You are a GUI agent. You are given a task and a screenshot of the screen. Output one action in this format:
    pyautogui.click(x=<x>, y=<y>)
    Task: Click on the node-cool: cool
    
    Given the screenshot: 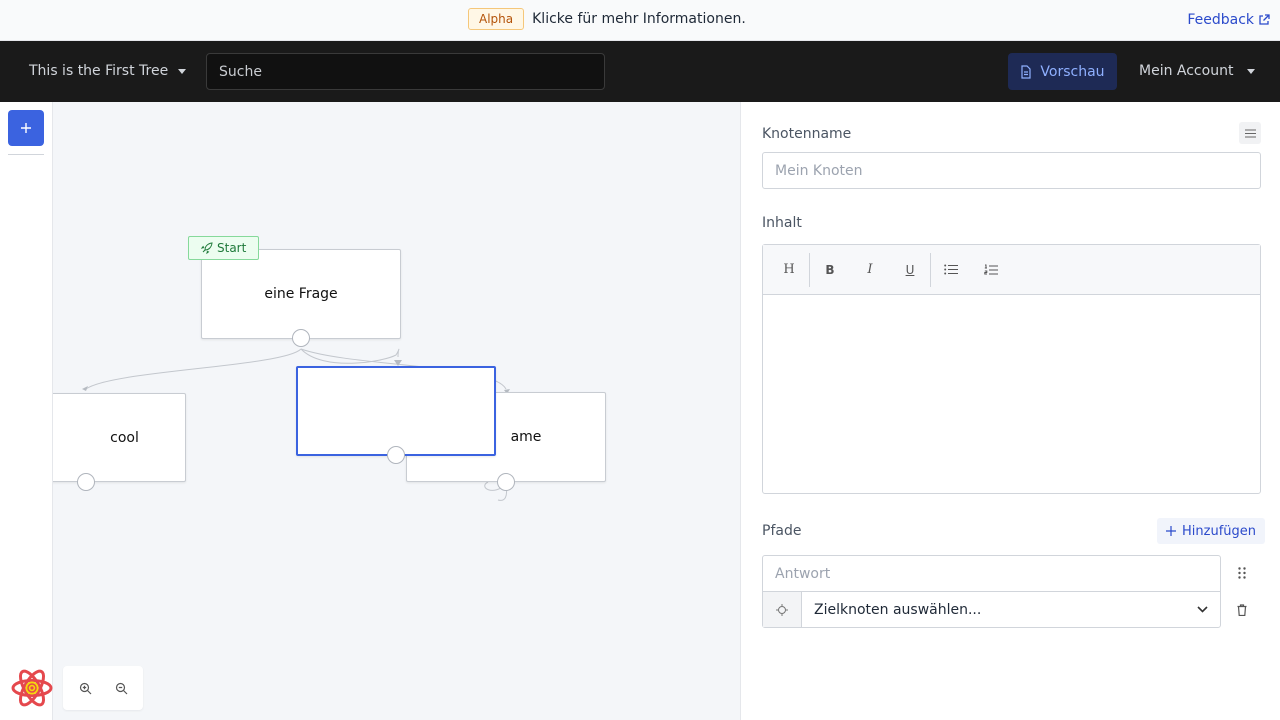 What is the action you would take?
    pyautogui.click(x=119, y=437)
    